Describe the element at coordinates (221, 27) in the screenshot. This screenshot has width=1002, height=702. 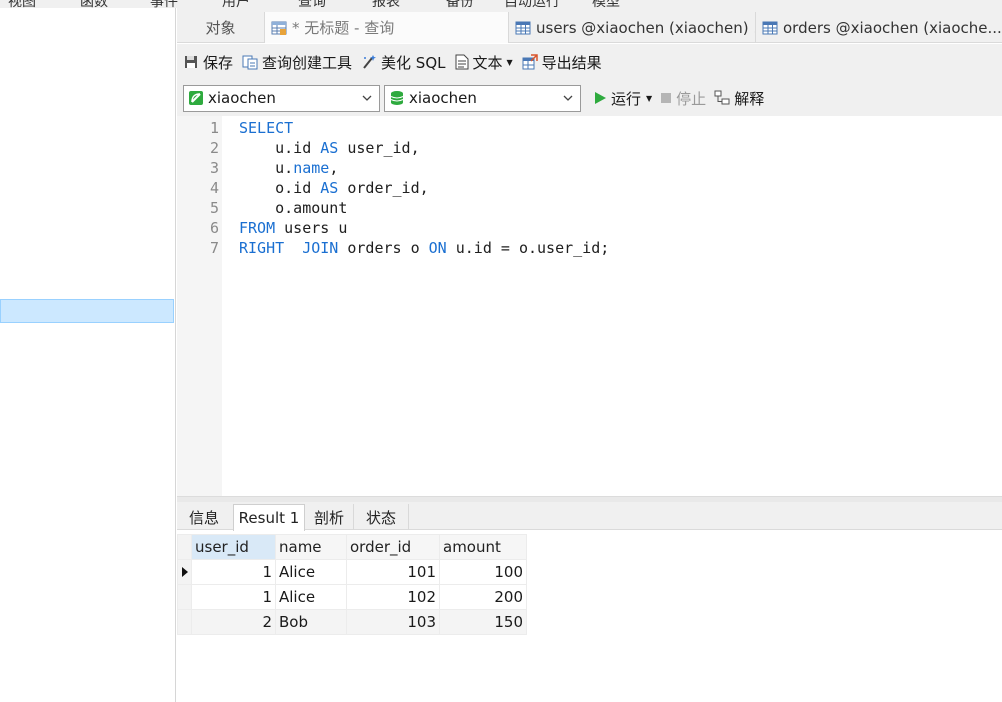
I see `tab-objects: 对象` at that location.